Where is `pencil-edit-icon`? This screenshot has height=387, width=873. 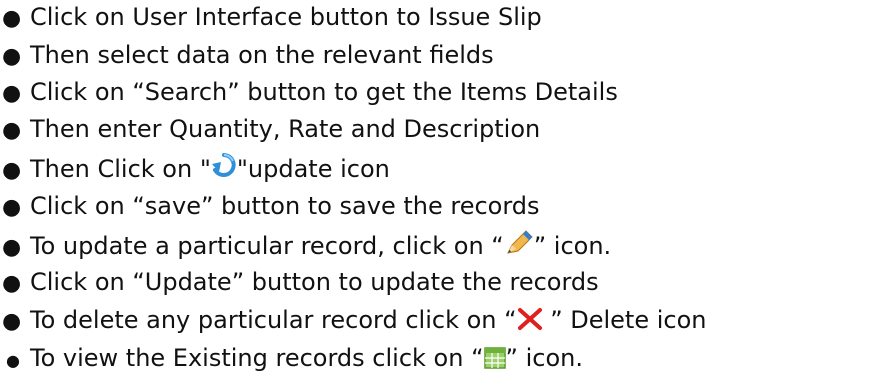 pencil-edit-icon is located at coordinates (519, 246).